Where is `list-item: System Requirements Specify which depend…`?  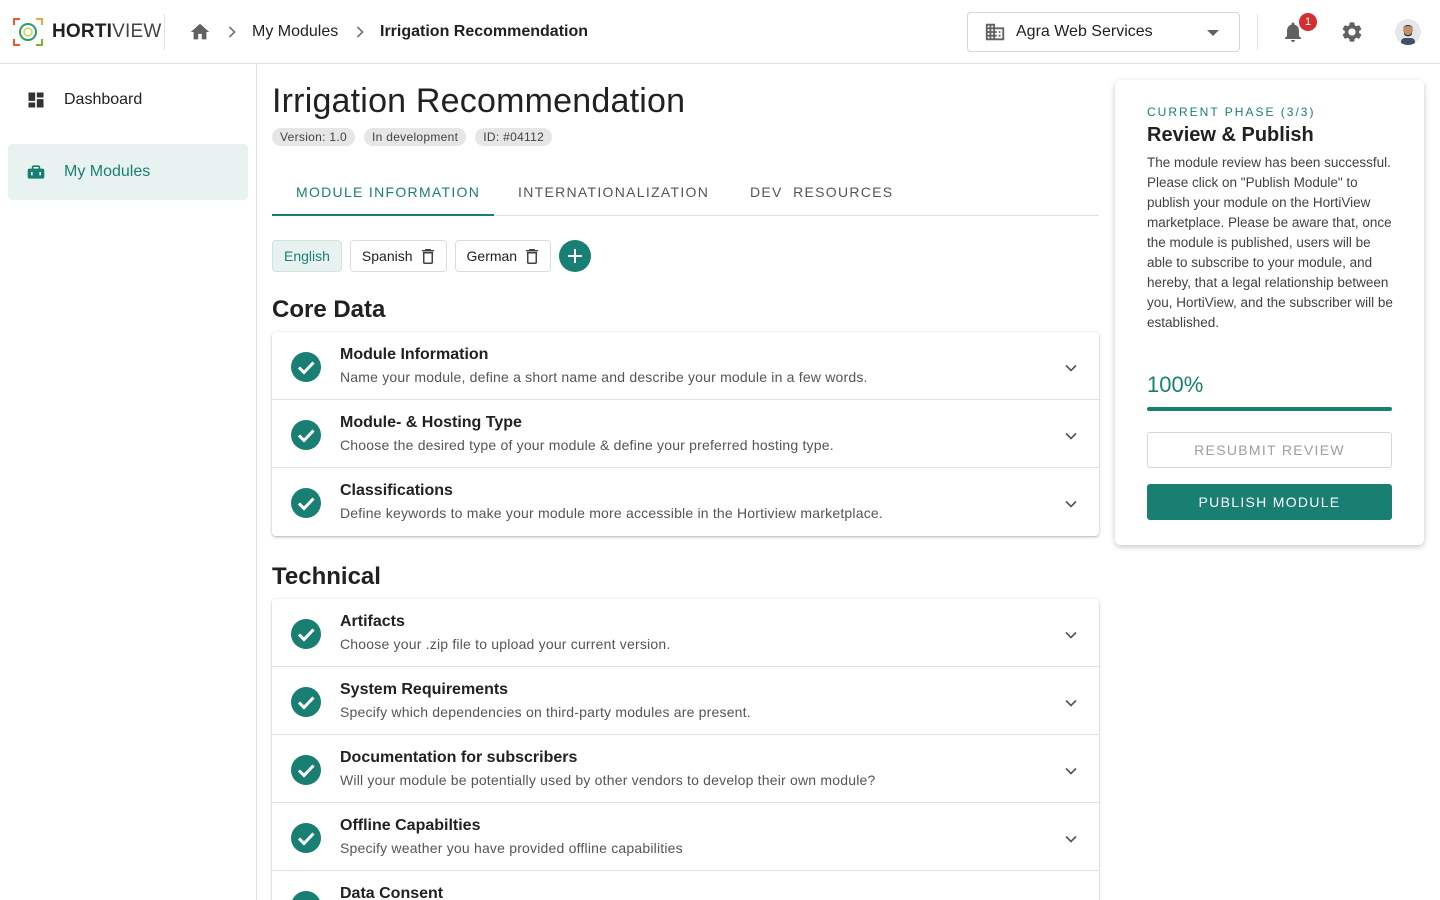
list-item: System Requirements Specify which depend… is located at coordinates (685, 701).